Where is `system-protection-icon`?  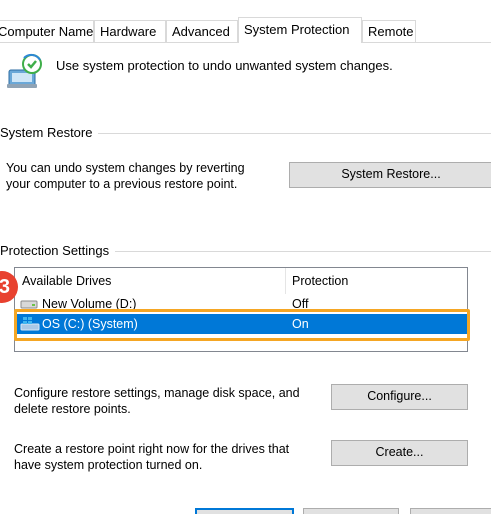 system-protection-icon is located at coordinates (24, 72).